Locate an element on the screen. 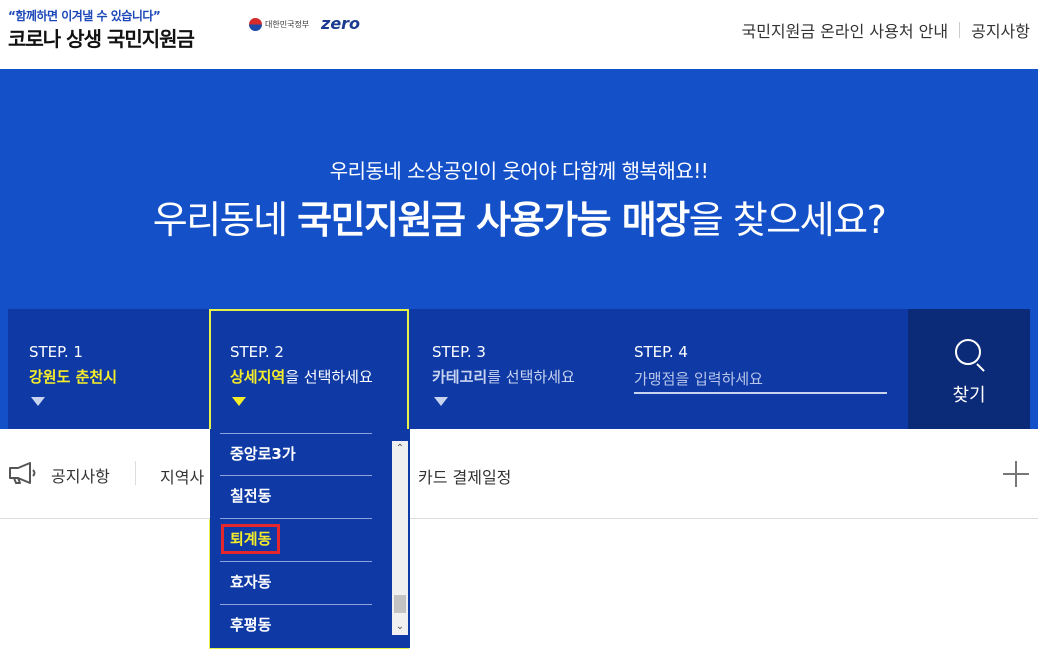 The width and height of the screenshot is (1038, 655). search-button-label: 찾기 is located at coordinates (969, 395).